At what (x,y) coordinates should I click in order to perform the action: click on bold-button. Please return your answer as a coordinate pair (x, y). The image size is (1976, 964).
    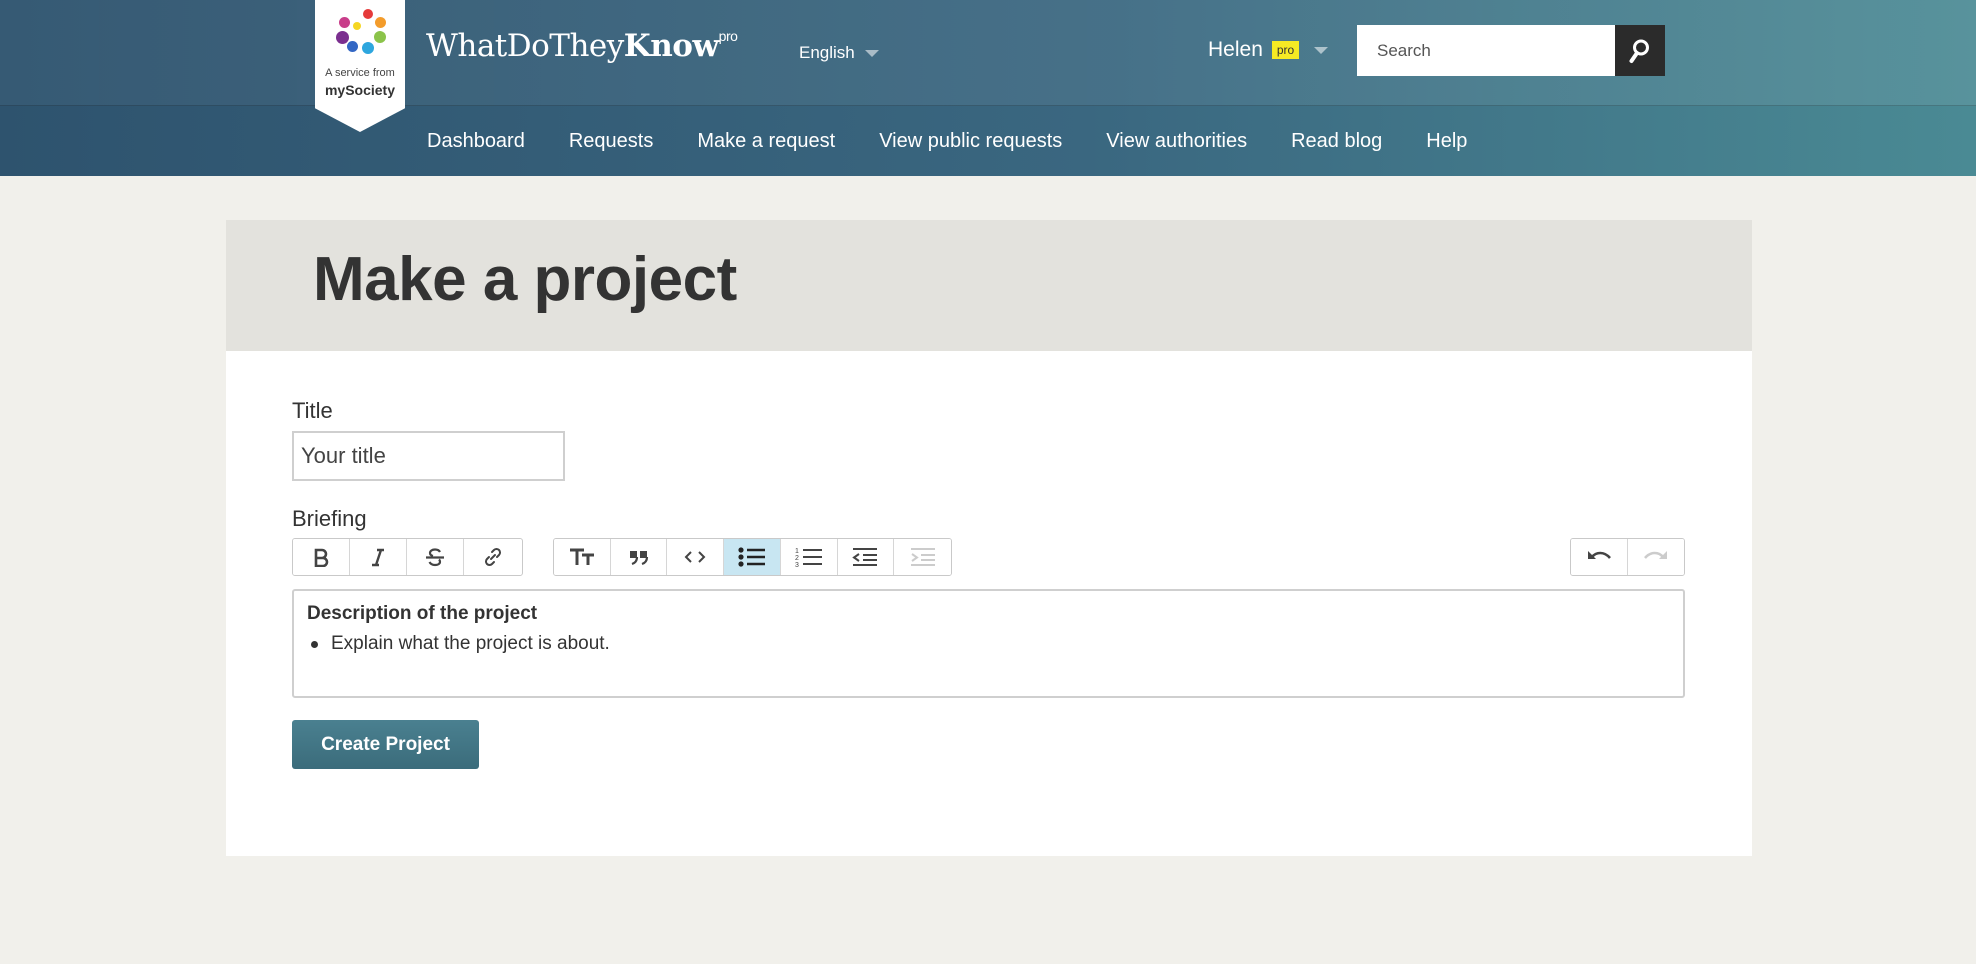
    Looking at the image, I should click on (321, 557).